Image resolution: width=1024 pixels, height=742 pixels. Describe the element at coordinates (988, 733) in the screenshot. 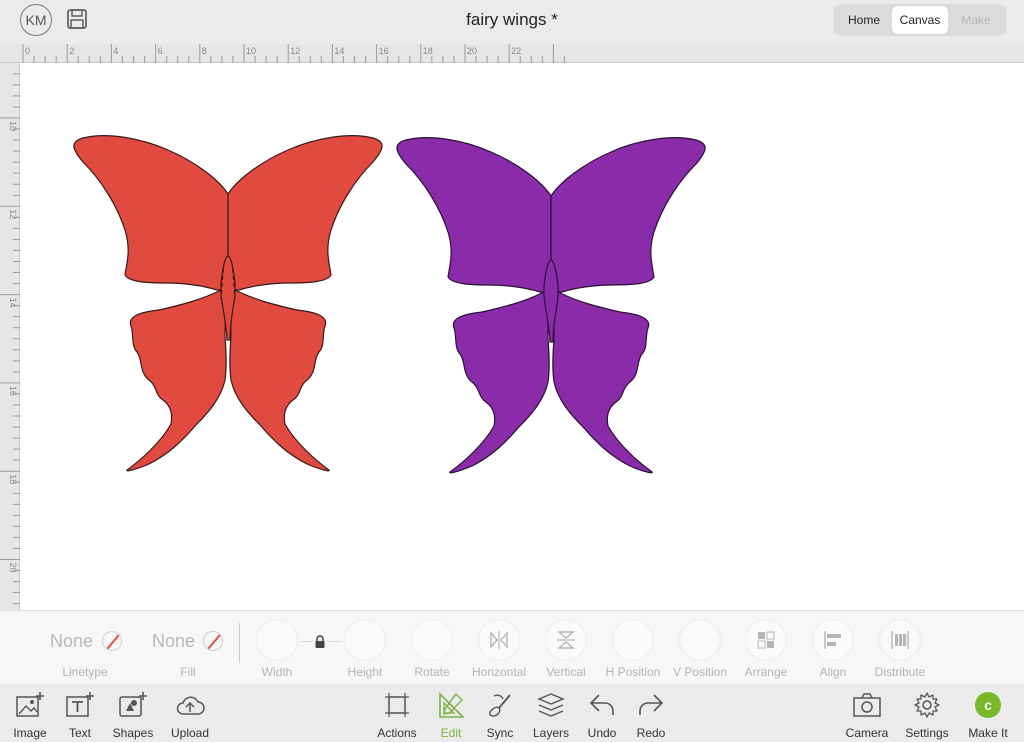

I see `make-it-label: Make It` at that location.